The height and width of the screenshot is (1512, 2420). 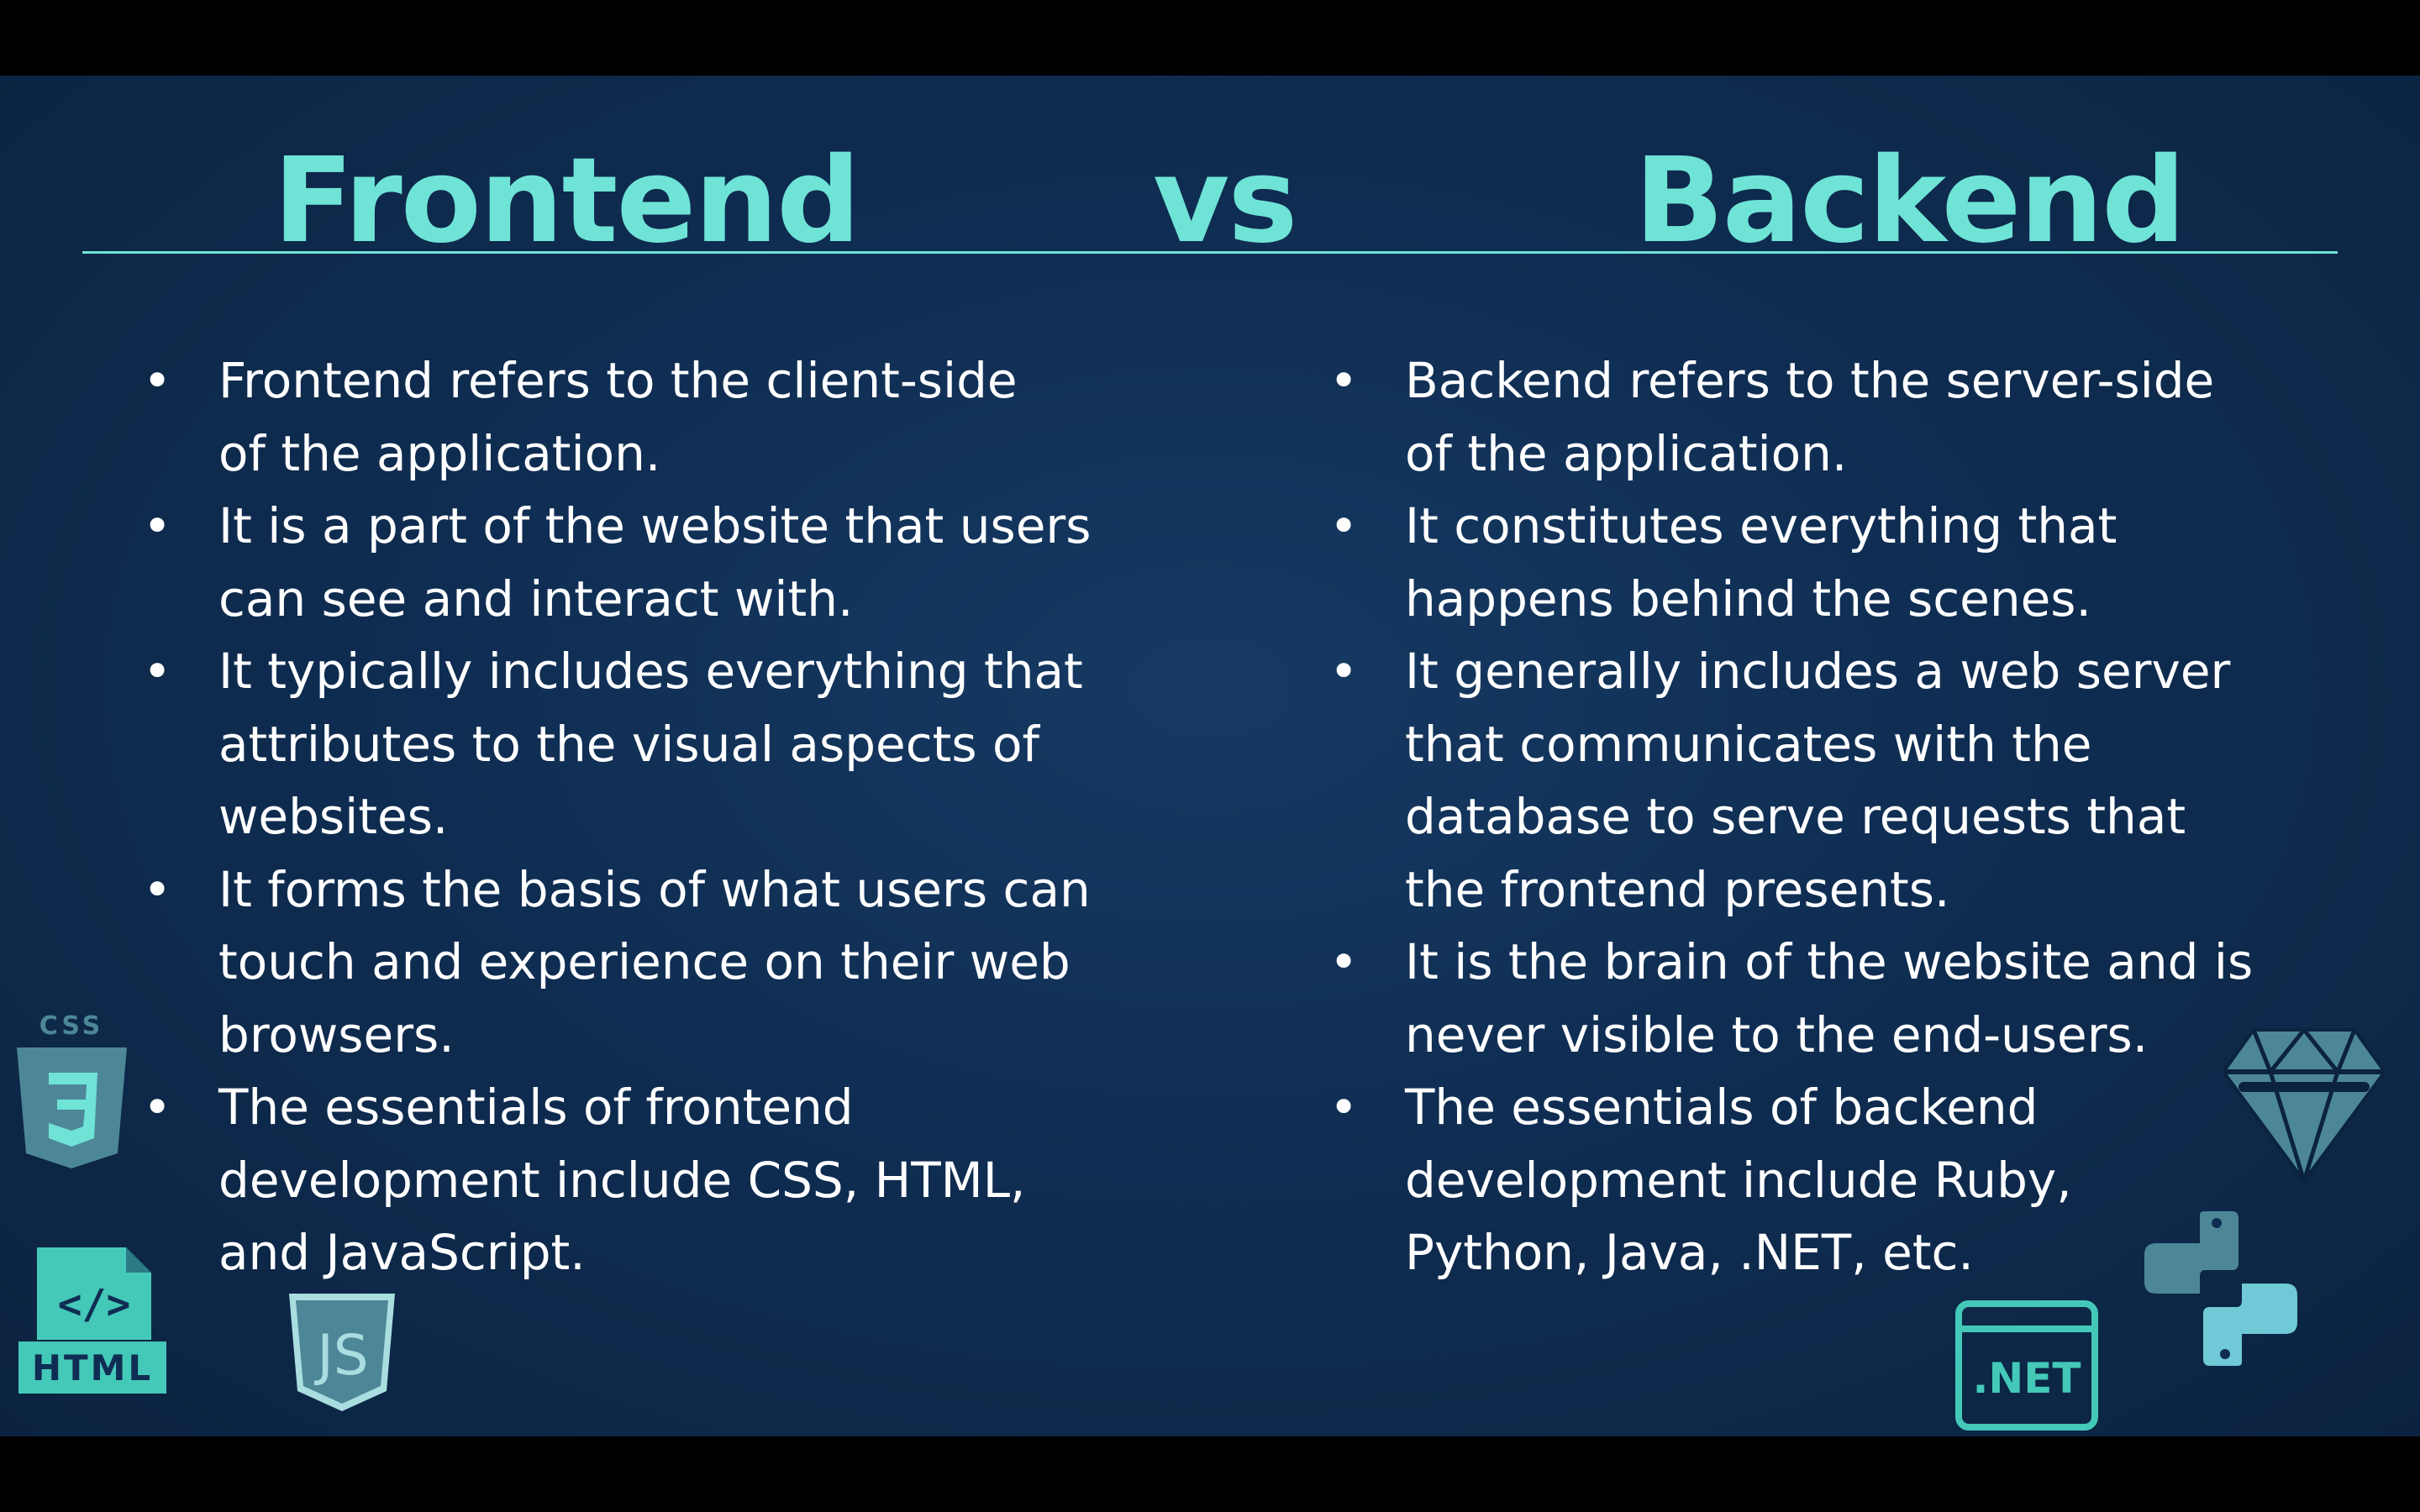 I want to click on bullet-line: It generally includes a web server, so click(x=1818, y=671).